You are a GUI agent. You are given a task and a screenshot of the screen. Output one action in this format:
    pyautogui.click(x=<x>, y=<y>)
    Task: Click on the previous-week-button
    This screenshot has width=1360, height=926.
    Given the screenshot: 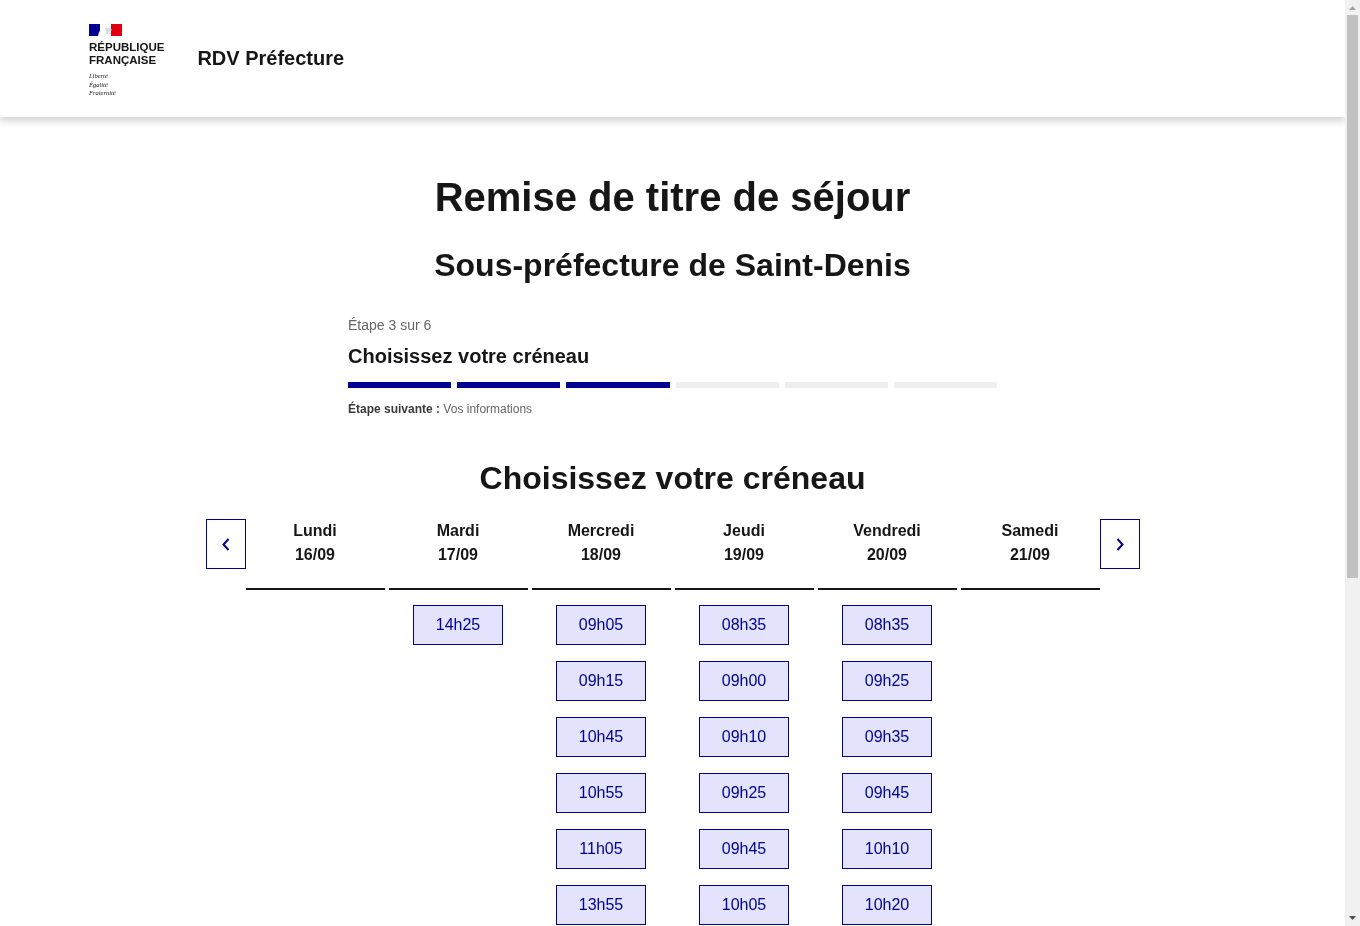 What is the action you would take?
    pyautogui.click(x=225, y=544)
    